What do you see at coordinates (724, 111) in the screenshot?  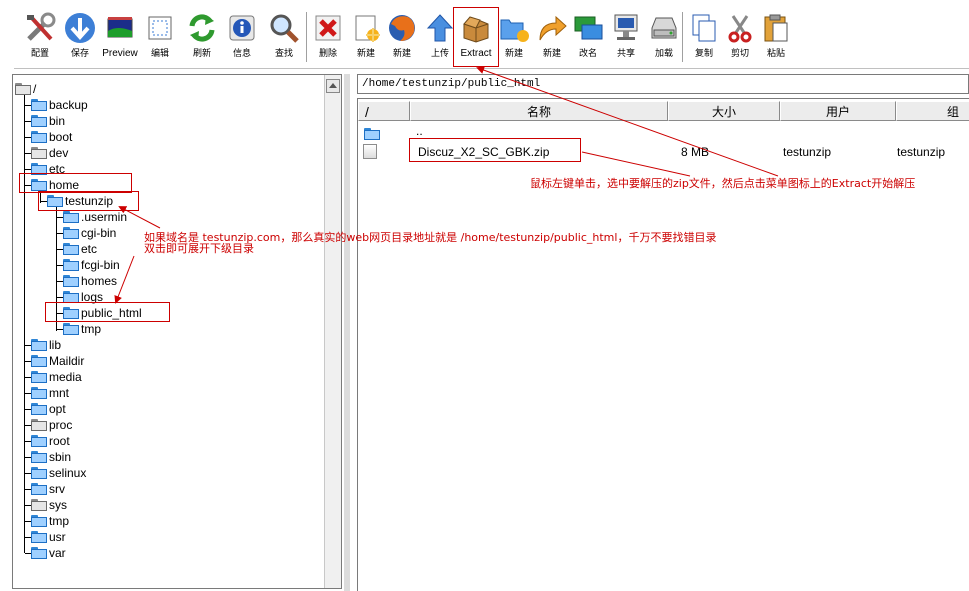 I see `column-size: 大小` at bounding box center [724, 111].